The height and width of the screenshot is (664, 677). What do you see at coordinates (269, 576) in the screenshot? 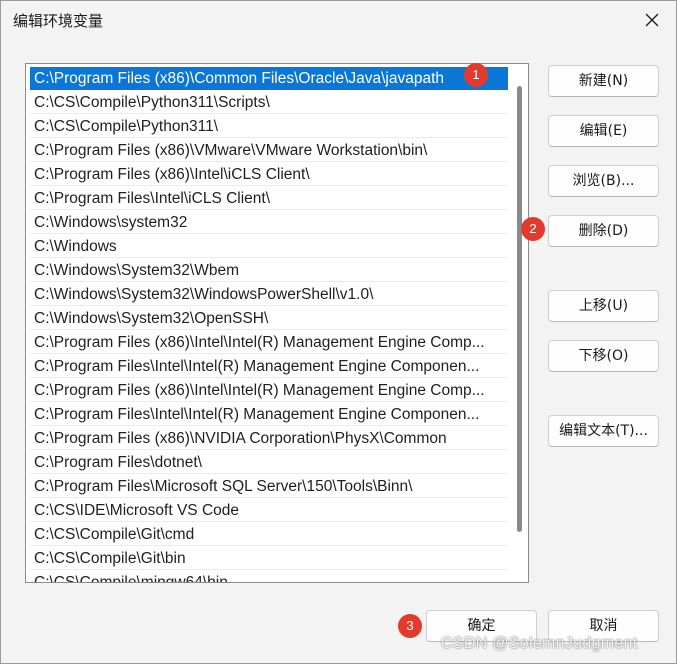
I see `list-item: C:\CS\Compile\mingw64\bin` at bounding box center [269, 576].